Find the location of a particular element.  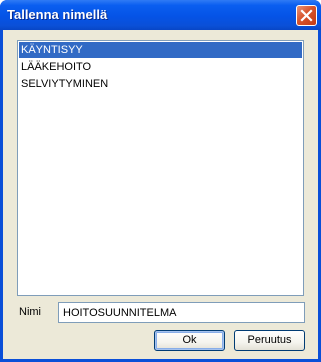

close-button is located at coordinates (306, 15).